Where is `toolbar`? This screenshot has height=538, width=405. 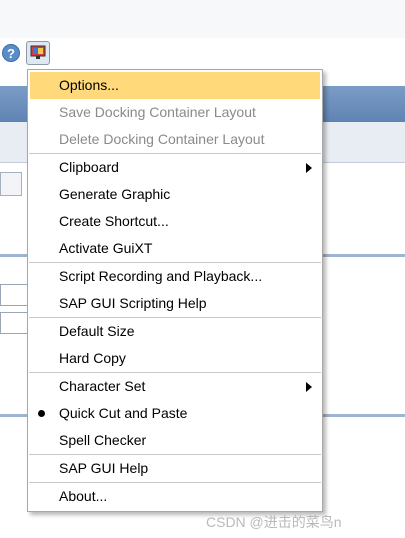 toolbar is located at coordinates (202, 54).